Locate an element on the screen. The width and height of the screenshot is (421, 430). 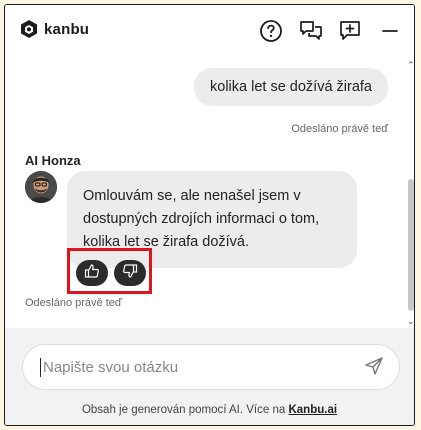
user-message-status: Odesláno právě teď is located at coordinates (339, 129).